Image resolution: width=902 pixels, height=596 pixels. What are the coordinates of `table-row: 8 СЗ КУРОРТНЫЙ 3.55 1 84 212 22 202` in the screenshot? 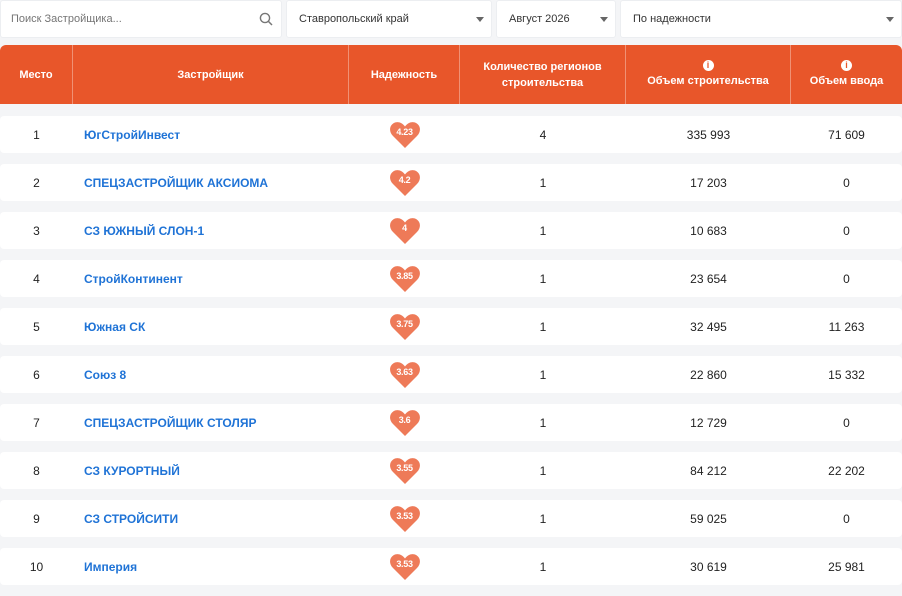 It's located at (451, 470).